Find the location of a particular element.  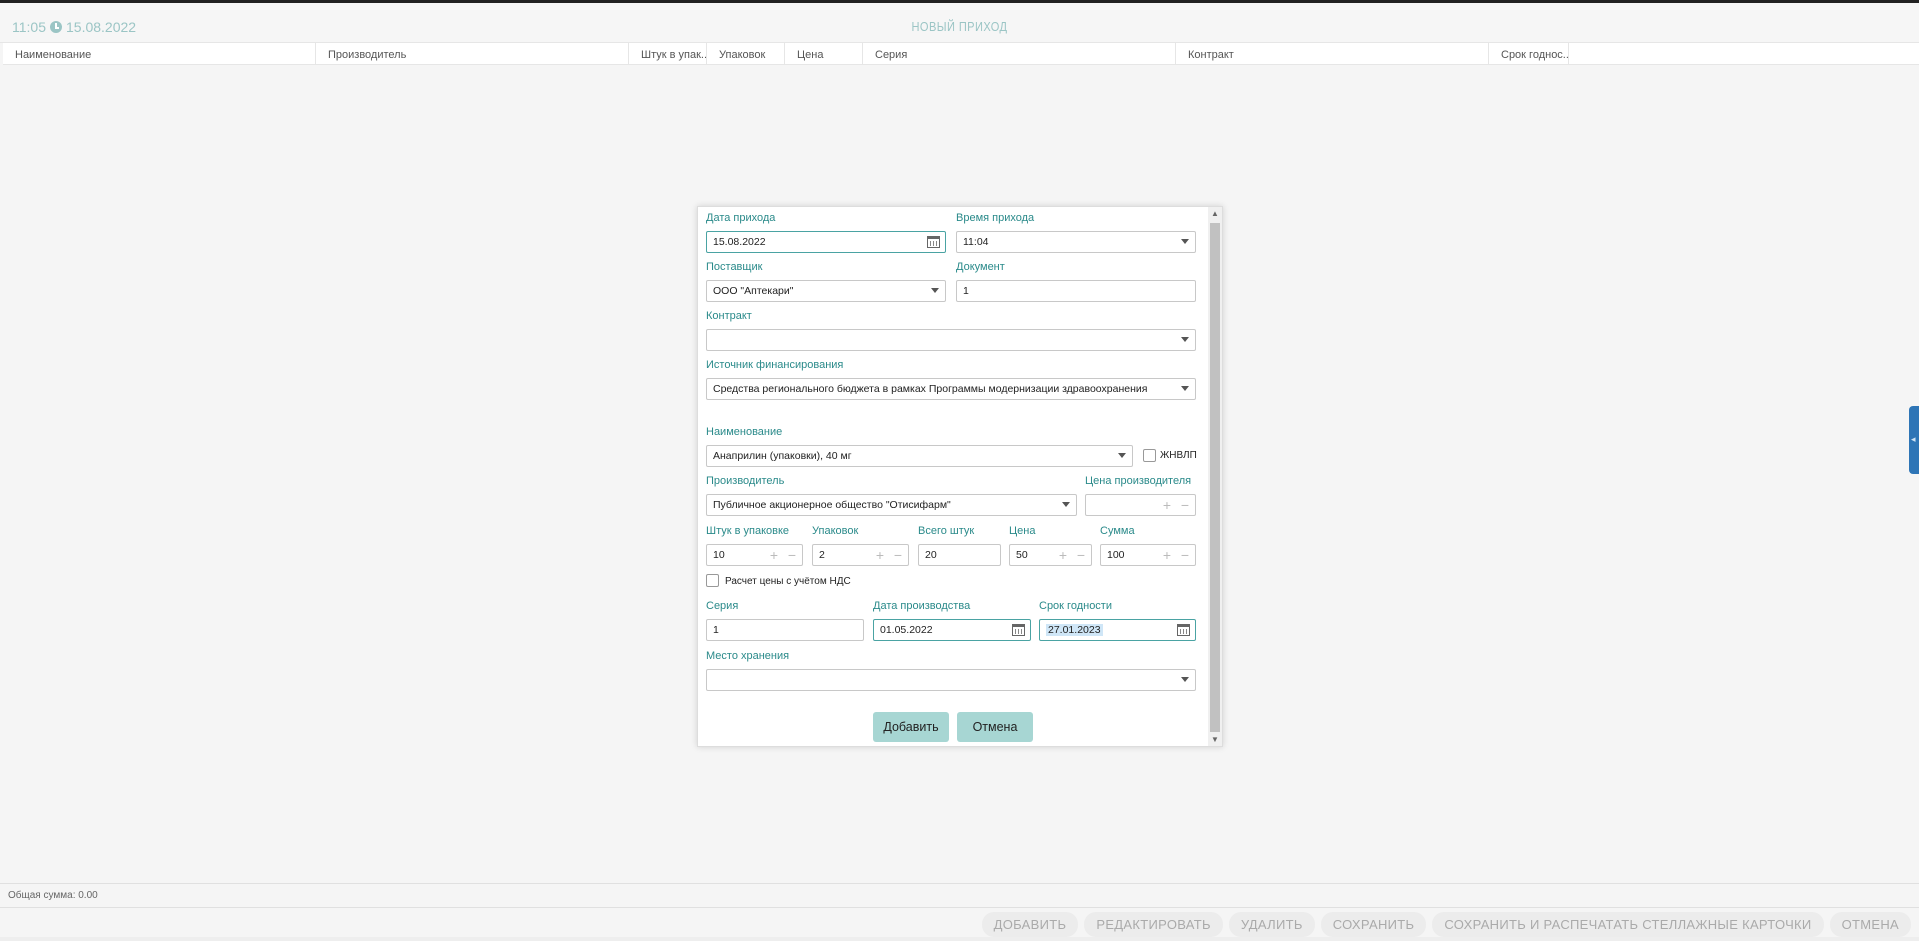

date-label: Дата прихода is located at coordinates (741, 218).